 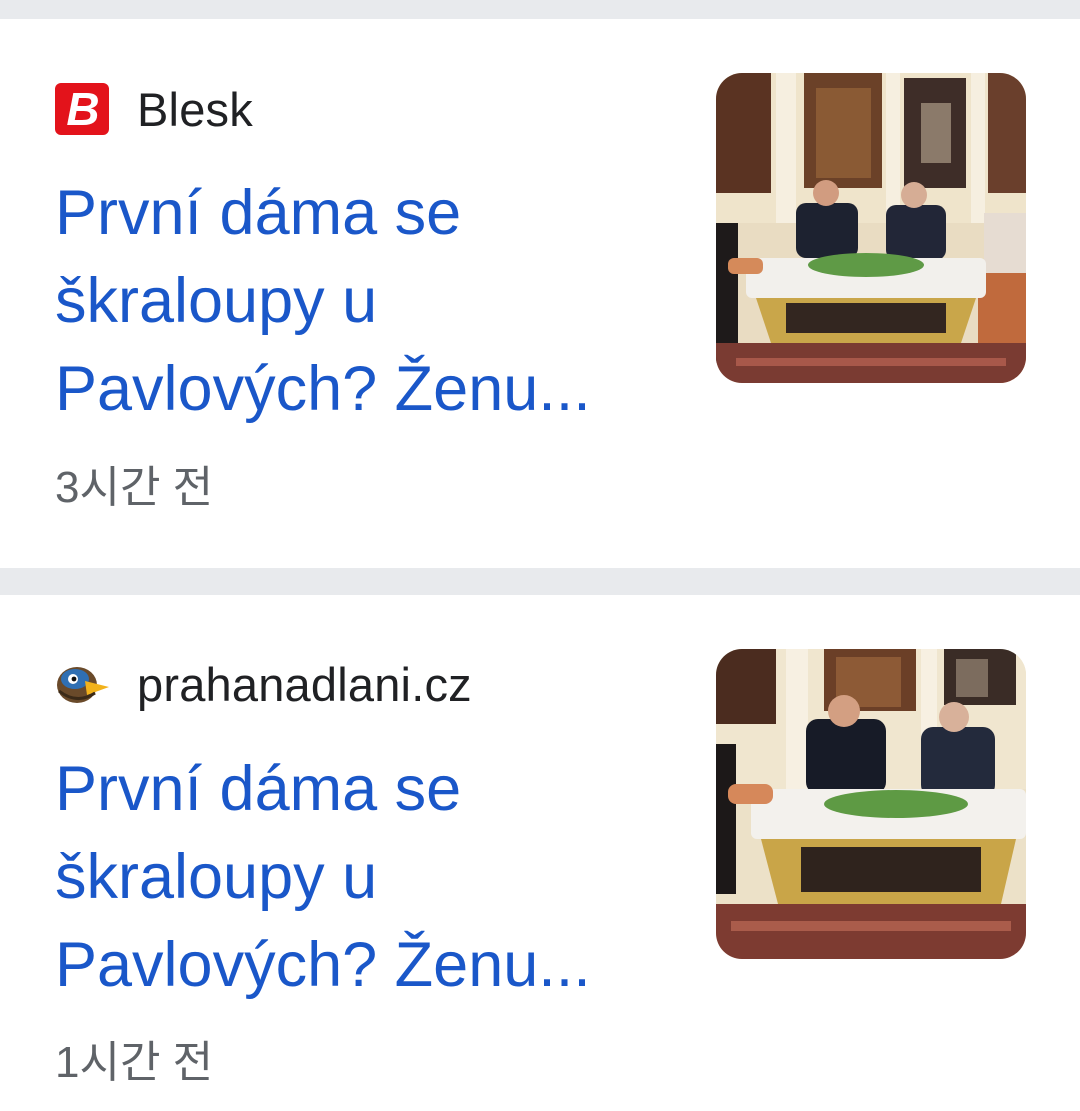 I want to click on timestamp: 1시간 전, so click(x=134, y=1062).